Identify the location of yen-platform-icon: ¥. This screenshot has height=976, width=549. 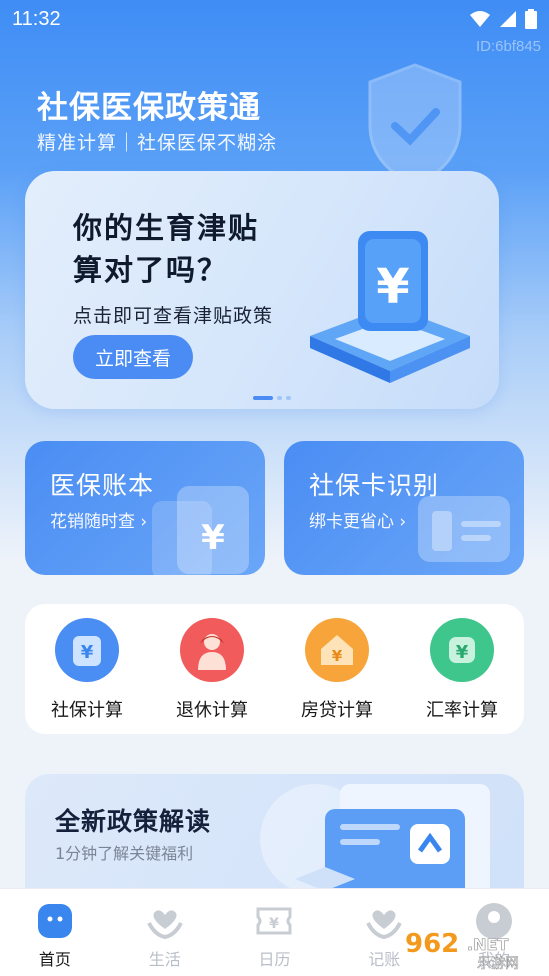
(390, 307).